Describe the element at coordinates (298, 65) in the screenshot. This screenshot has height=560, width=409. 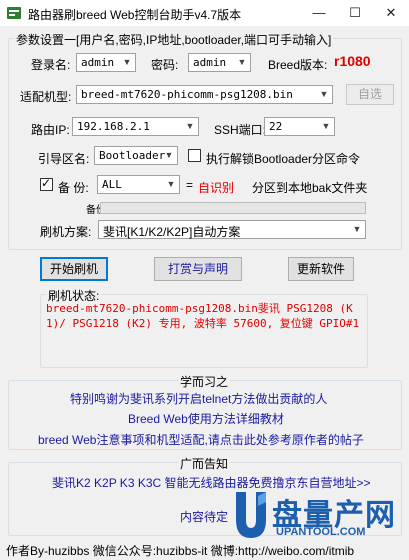
I see `breed-version-label: Breed版本:` at that location.